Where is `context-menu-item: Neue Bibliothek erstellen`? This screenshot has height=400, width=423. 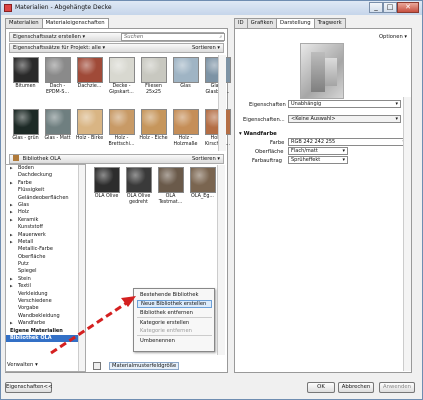 context-menu-item: Neue Bibliothek erstellen is located at coordinates (174, 304).